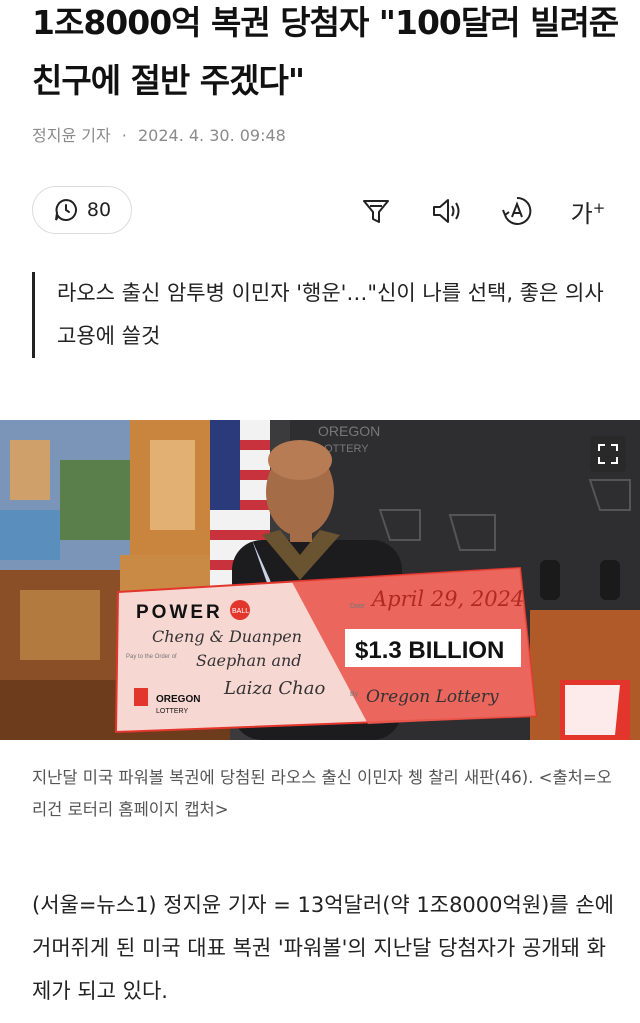 Image resolution: width=640 pixels, height=1023 pixels. I want to click on check-issuer-1: OREGON, so click(178, 699).